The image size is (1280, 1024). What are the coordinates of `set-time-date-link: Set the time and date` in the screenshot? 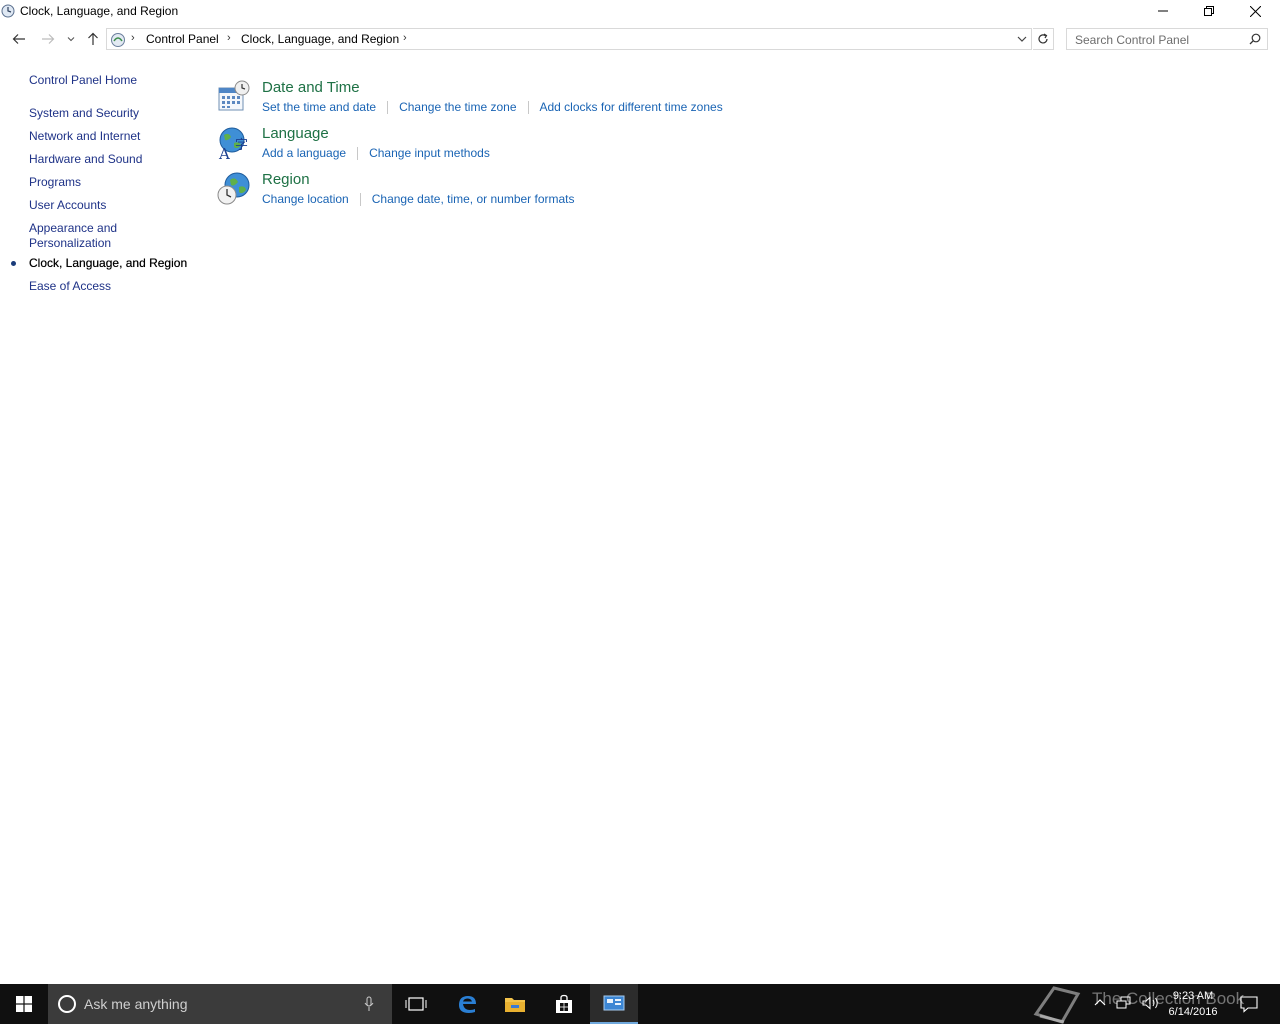 It's located at (319, 107).